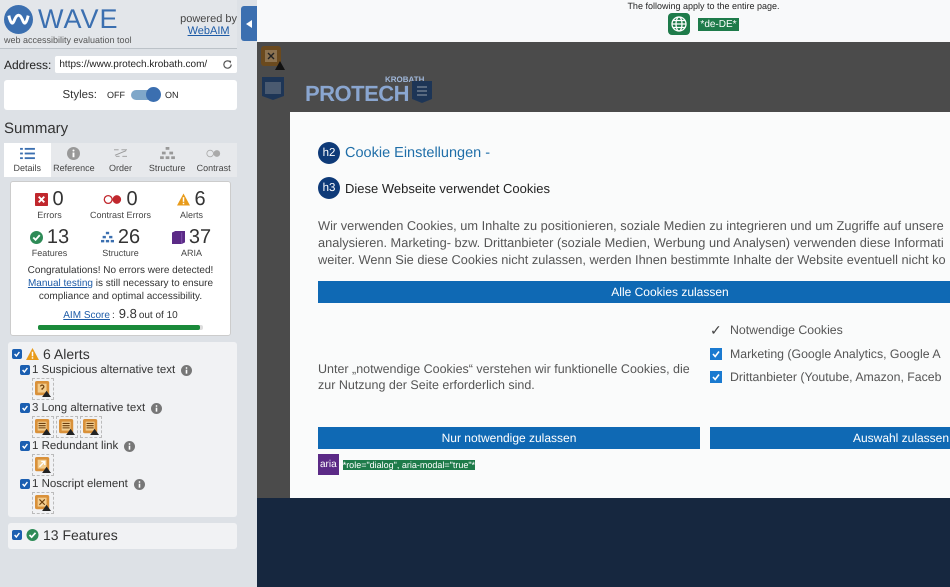  What do you see at coordinates (836, 377) in the screenshot?
I see `cookie-option-label: Drittanbieter (Youtube, Amazon, Faceb` at bounding box center [836, 377].